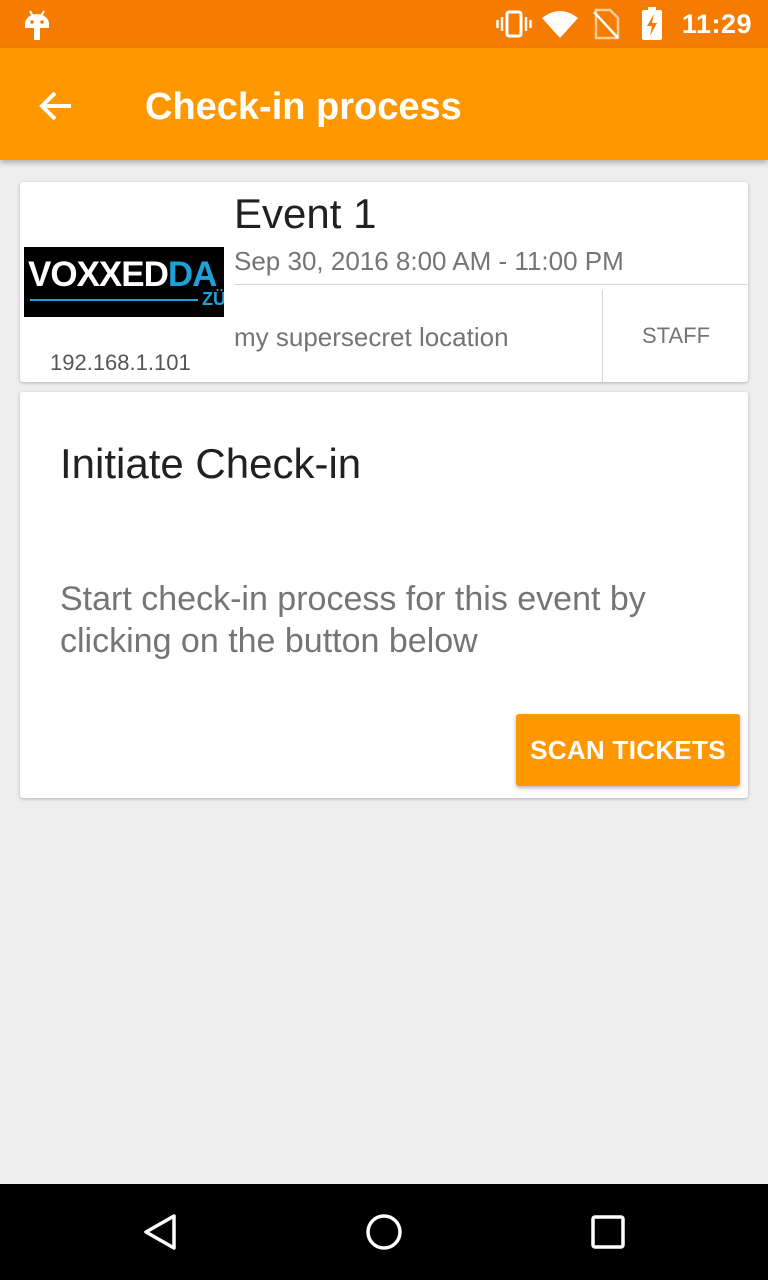  Describe the element at coordinates (305, 213) in the screenshot. I see `event-title: Event 1` at that location.